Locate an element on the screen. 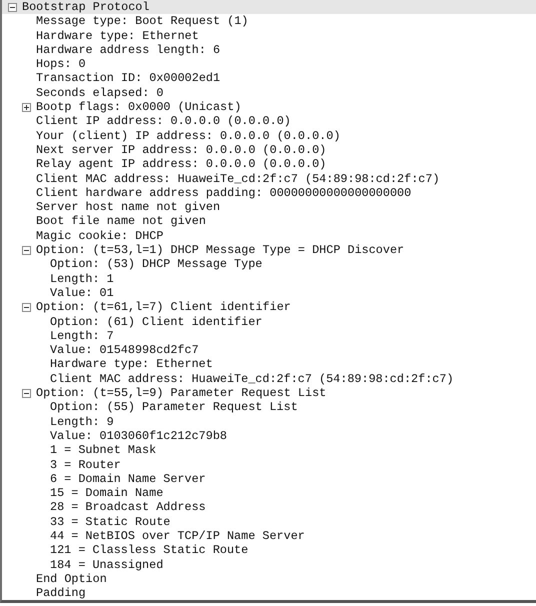 The image size is (536, 606). tree-item-label: Client hardware address padding: 00000000000000000000 is located at coordinates (224, 193).